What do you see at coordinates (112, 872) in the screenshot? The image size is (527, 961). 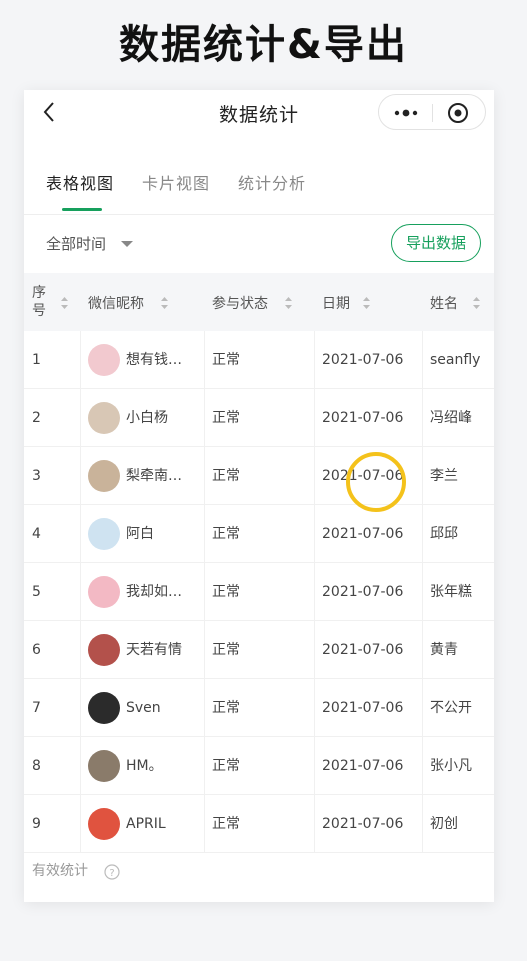 I see `help-icon: ?` at bounding box center [112, 872].